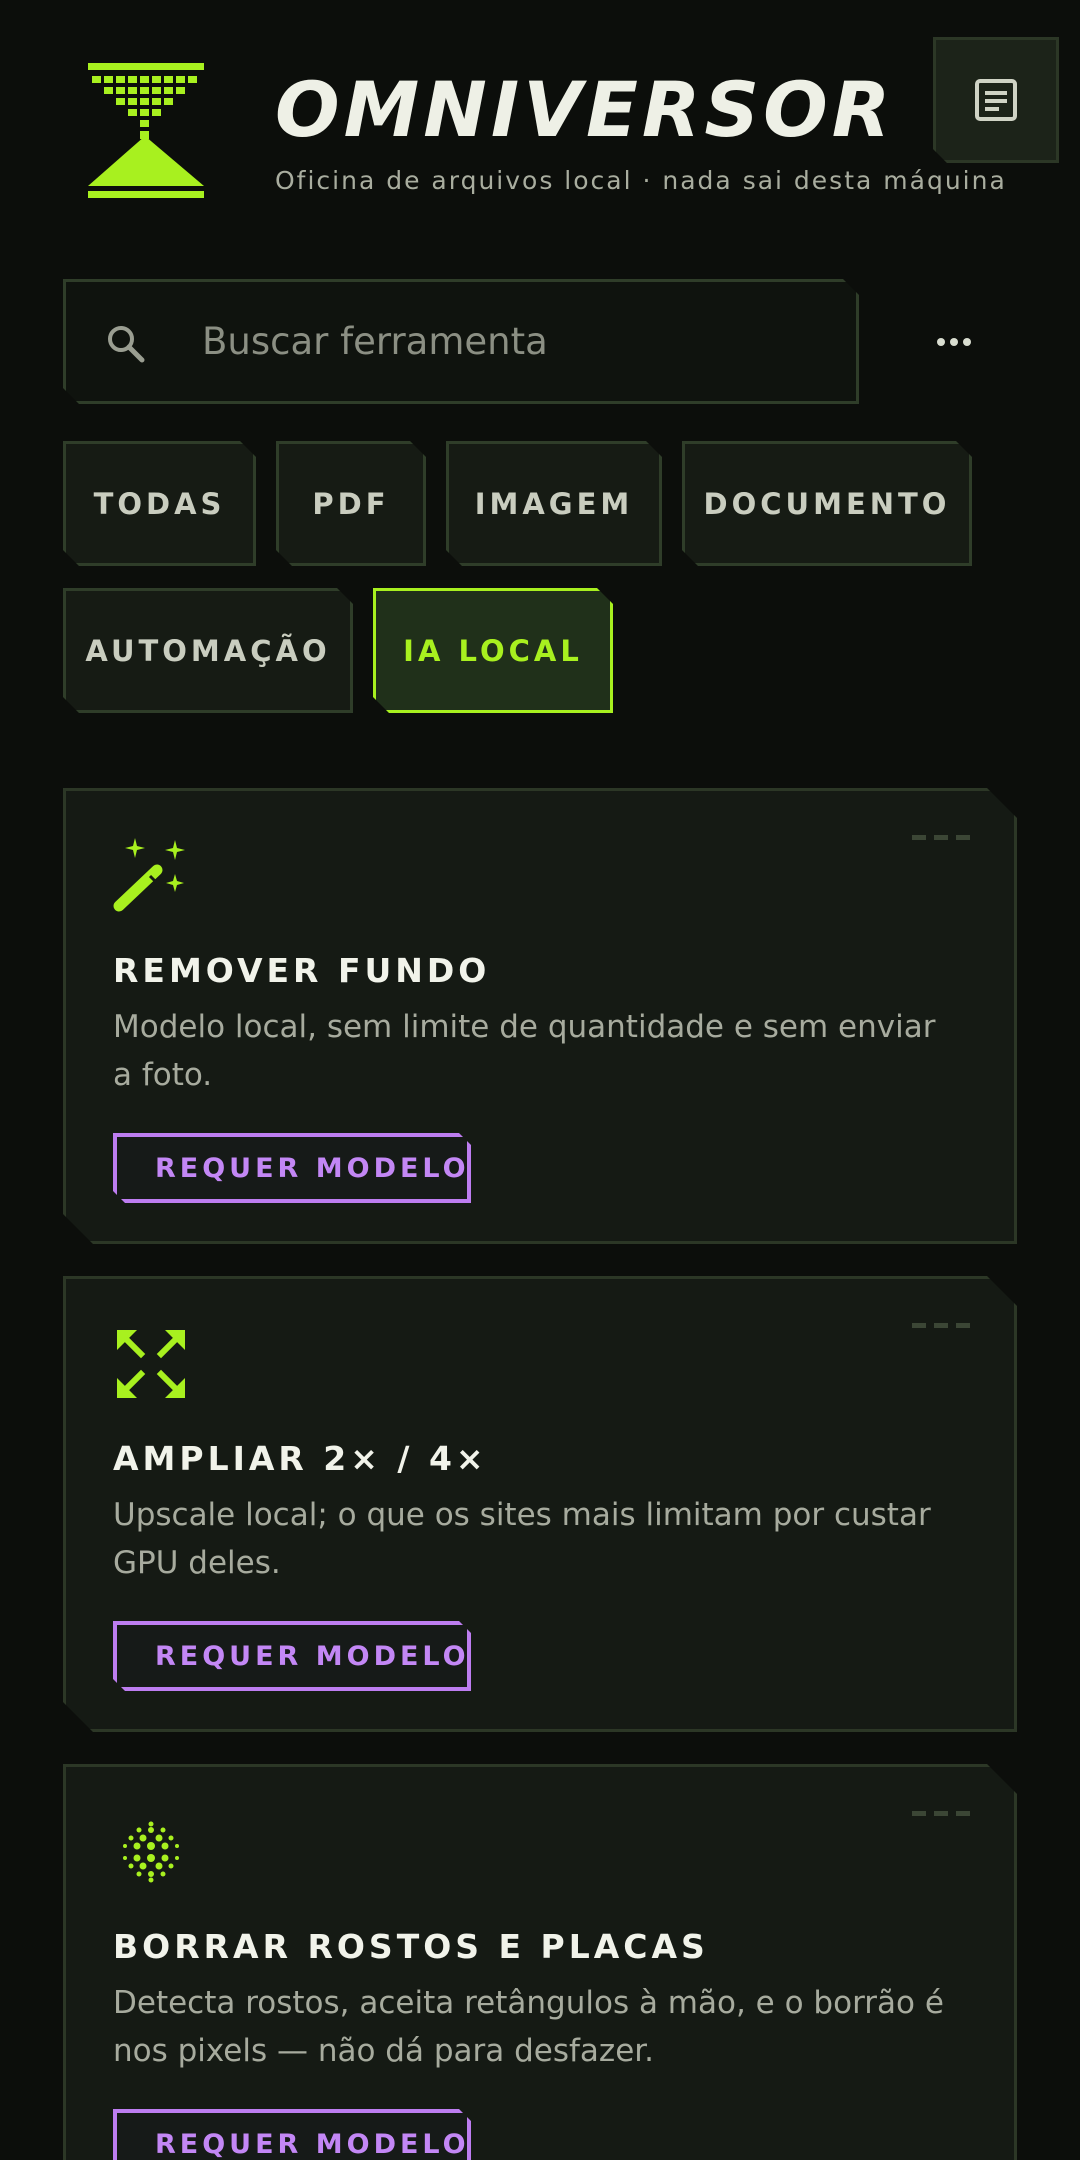  Describe the element at coordinates (512, 341) in the screenshot. I see `search-input` at that location.